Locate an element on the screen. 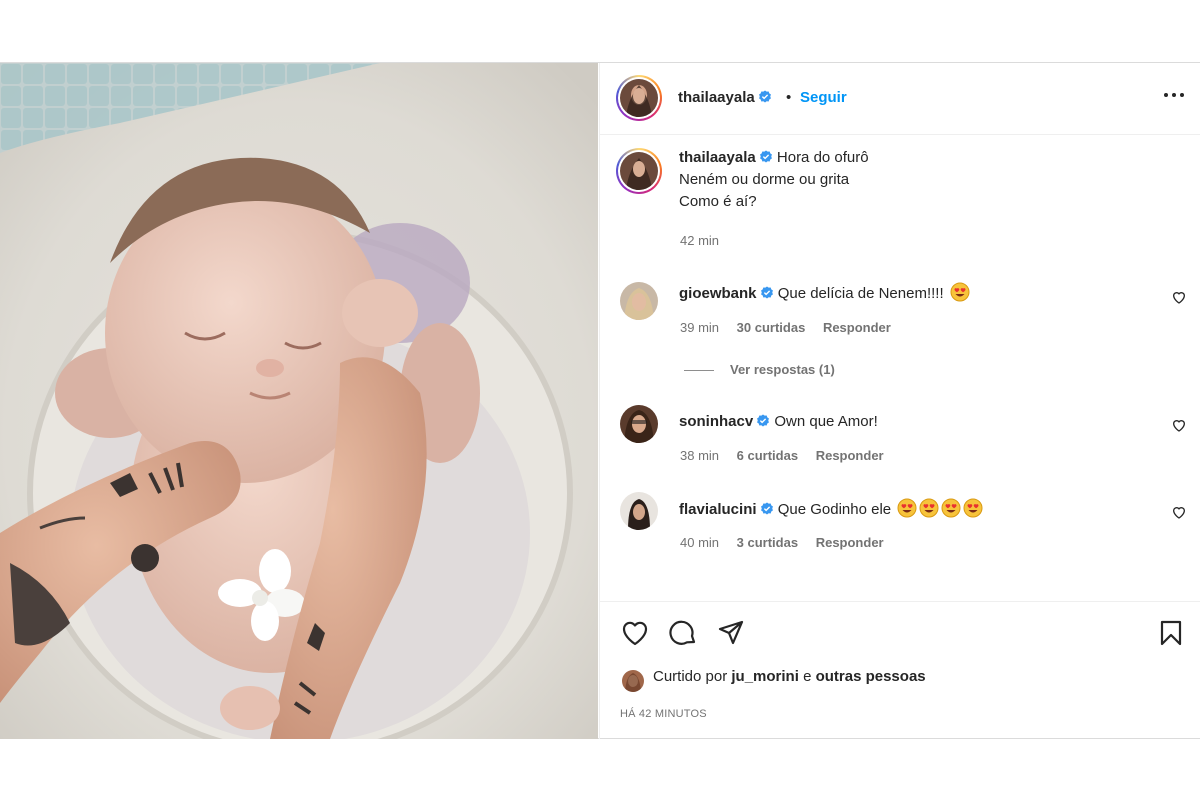 Image resolution: width=1200 pixels, height=800 pixels. comment-3-line: flavialucini Que Godinho ele is located at coordinates (831, 509).